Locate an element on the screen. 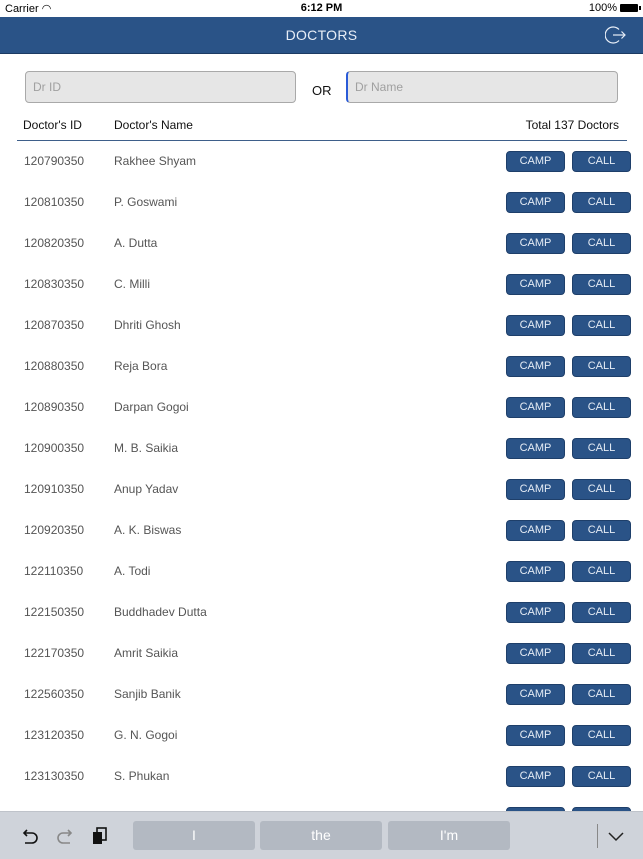 The image size is (643, 859). doctor-id: 120810350 is located at coordinates (54, 202).